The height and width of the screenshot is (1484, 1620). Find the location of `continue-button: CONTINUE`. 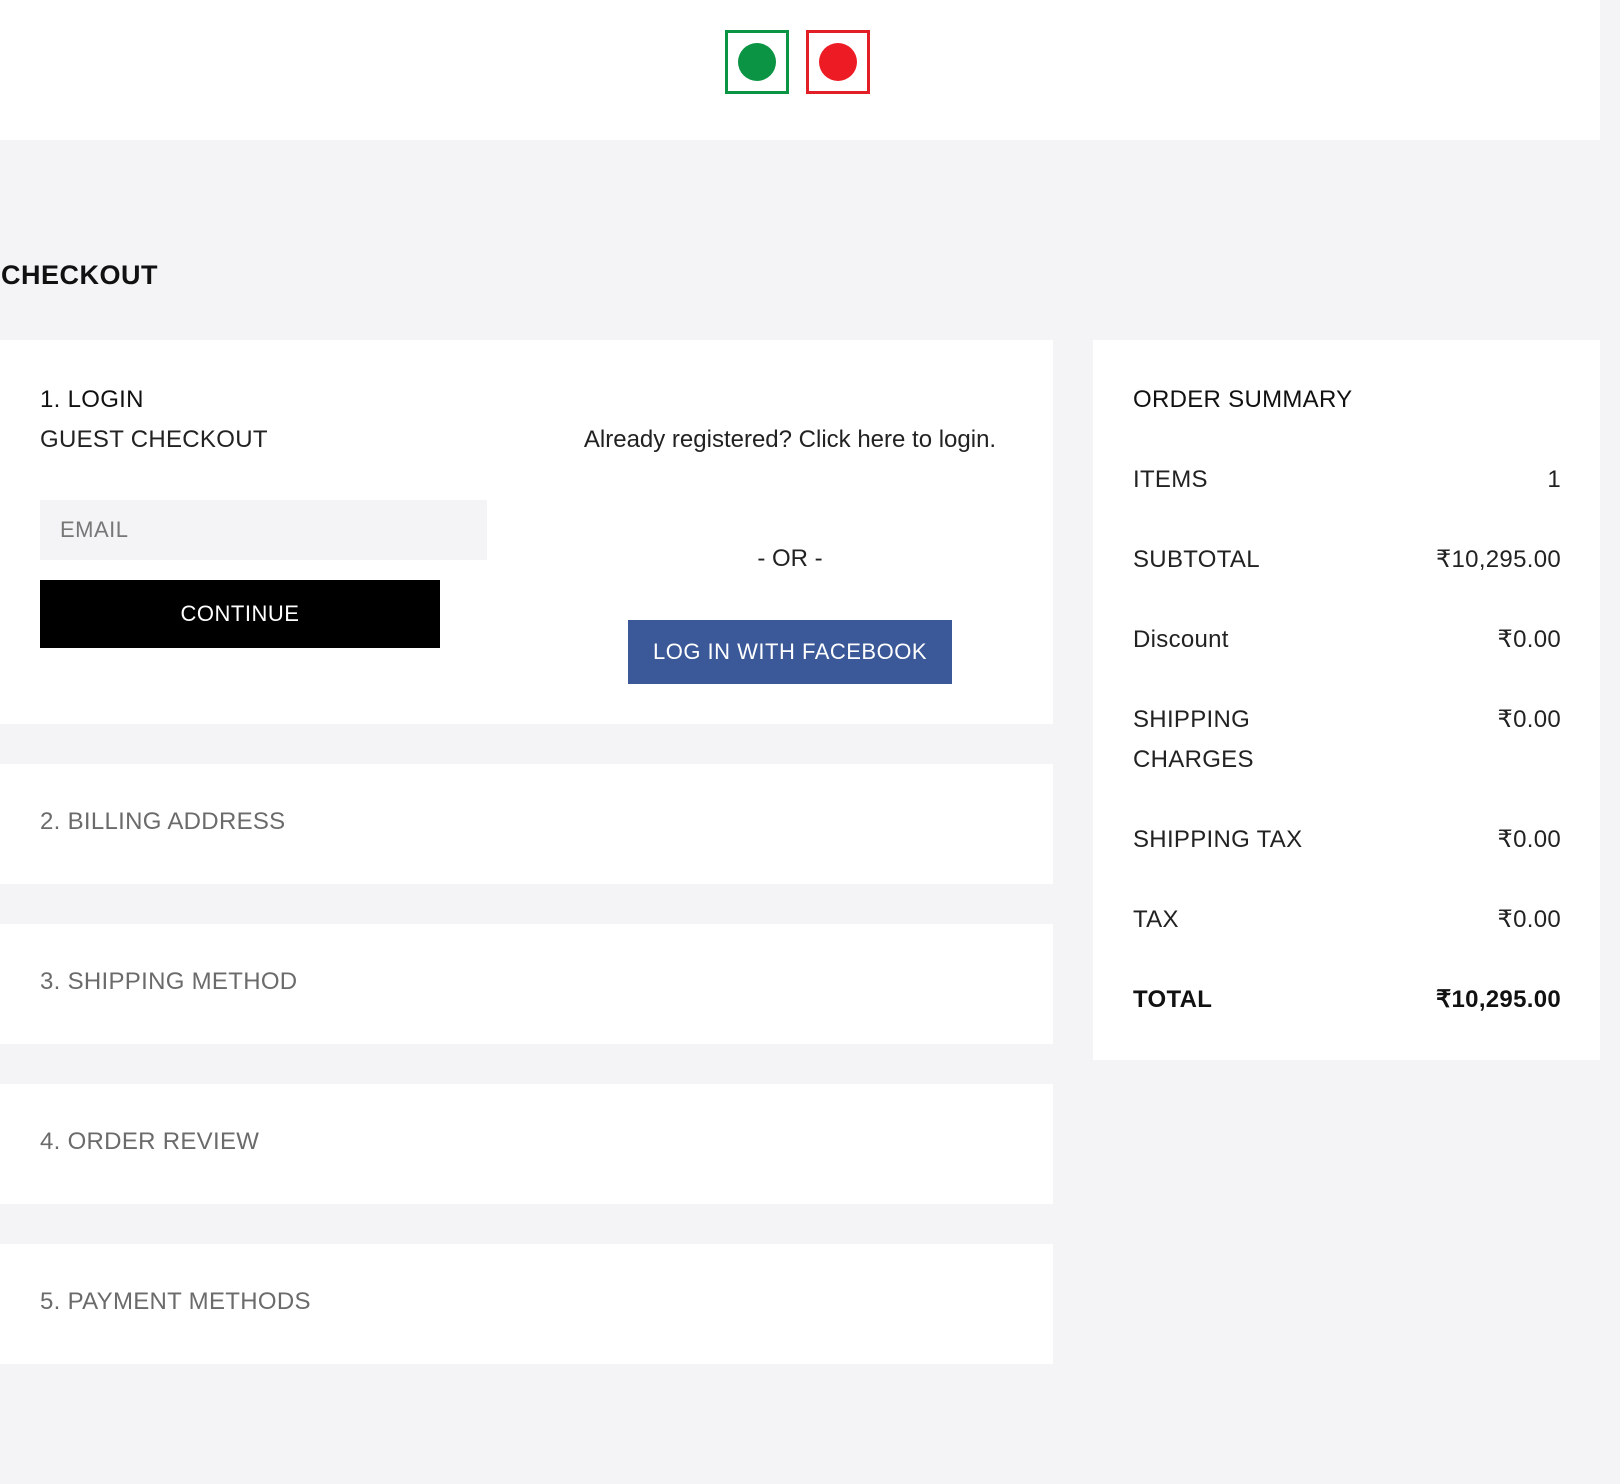

continue-button: CONTINUE is located at coordinates (240, 614).